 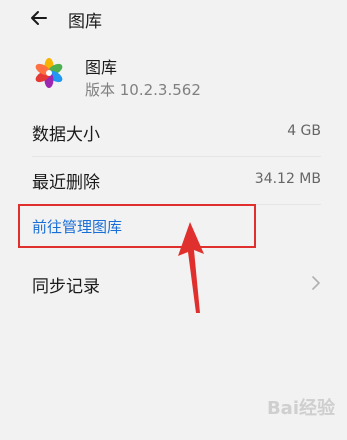 What do you see at coordinates (287, 179) in the screenshot?
I see `recent-deleted-value: 34.12 MB` at bounding box center [287, 179].